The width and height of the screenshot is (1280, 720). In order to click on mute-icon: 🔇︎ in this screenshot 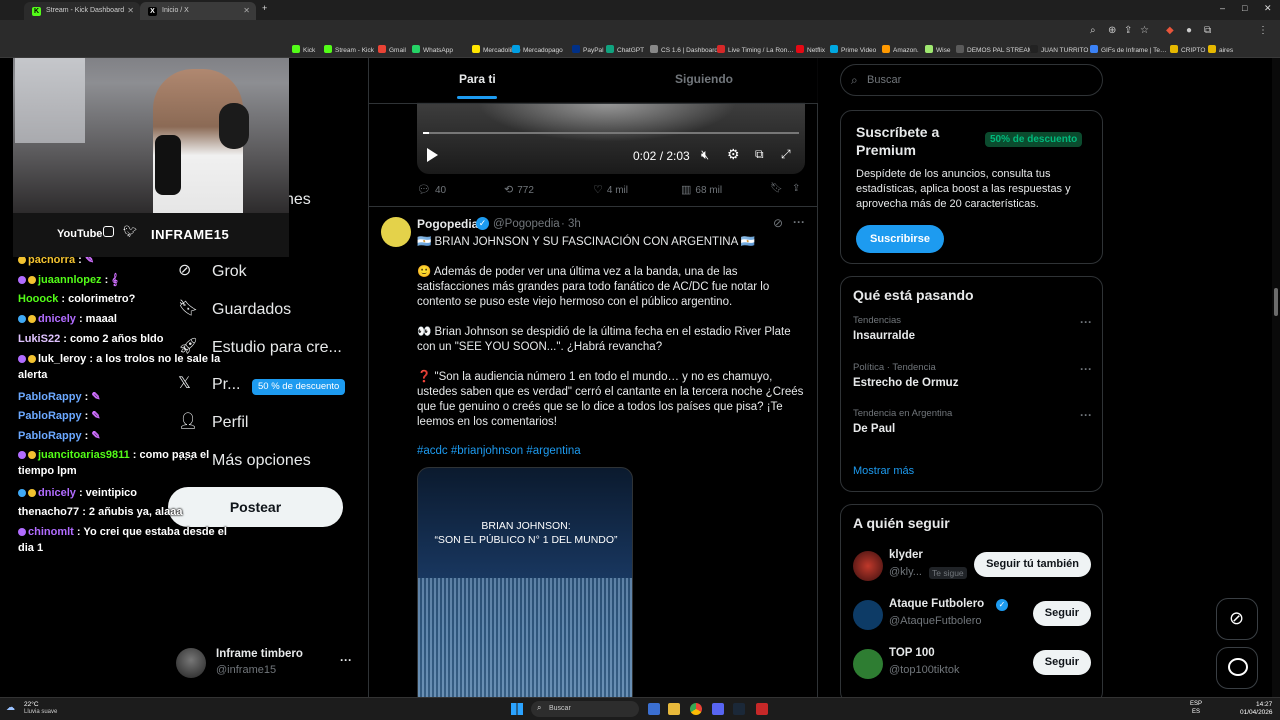, I will do `click(705, 155)`.